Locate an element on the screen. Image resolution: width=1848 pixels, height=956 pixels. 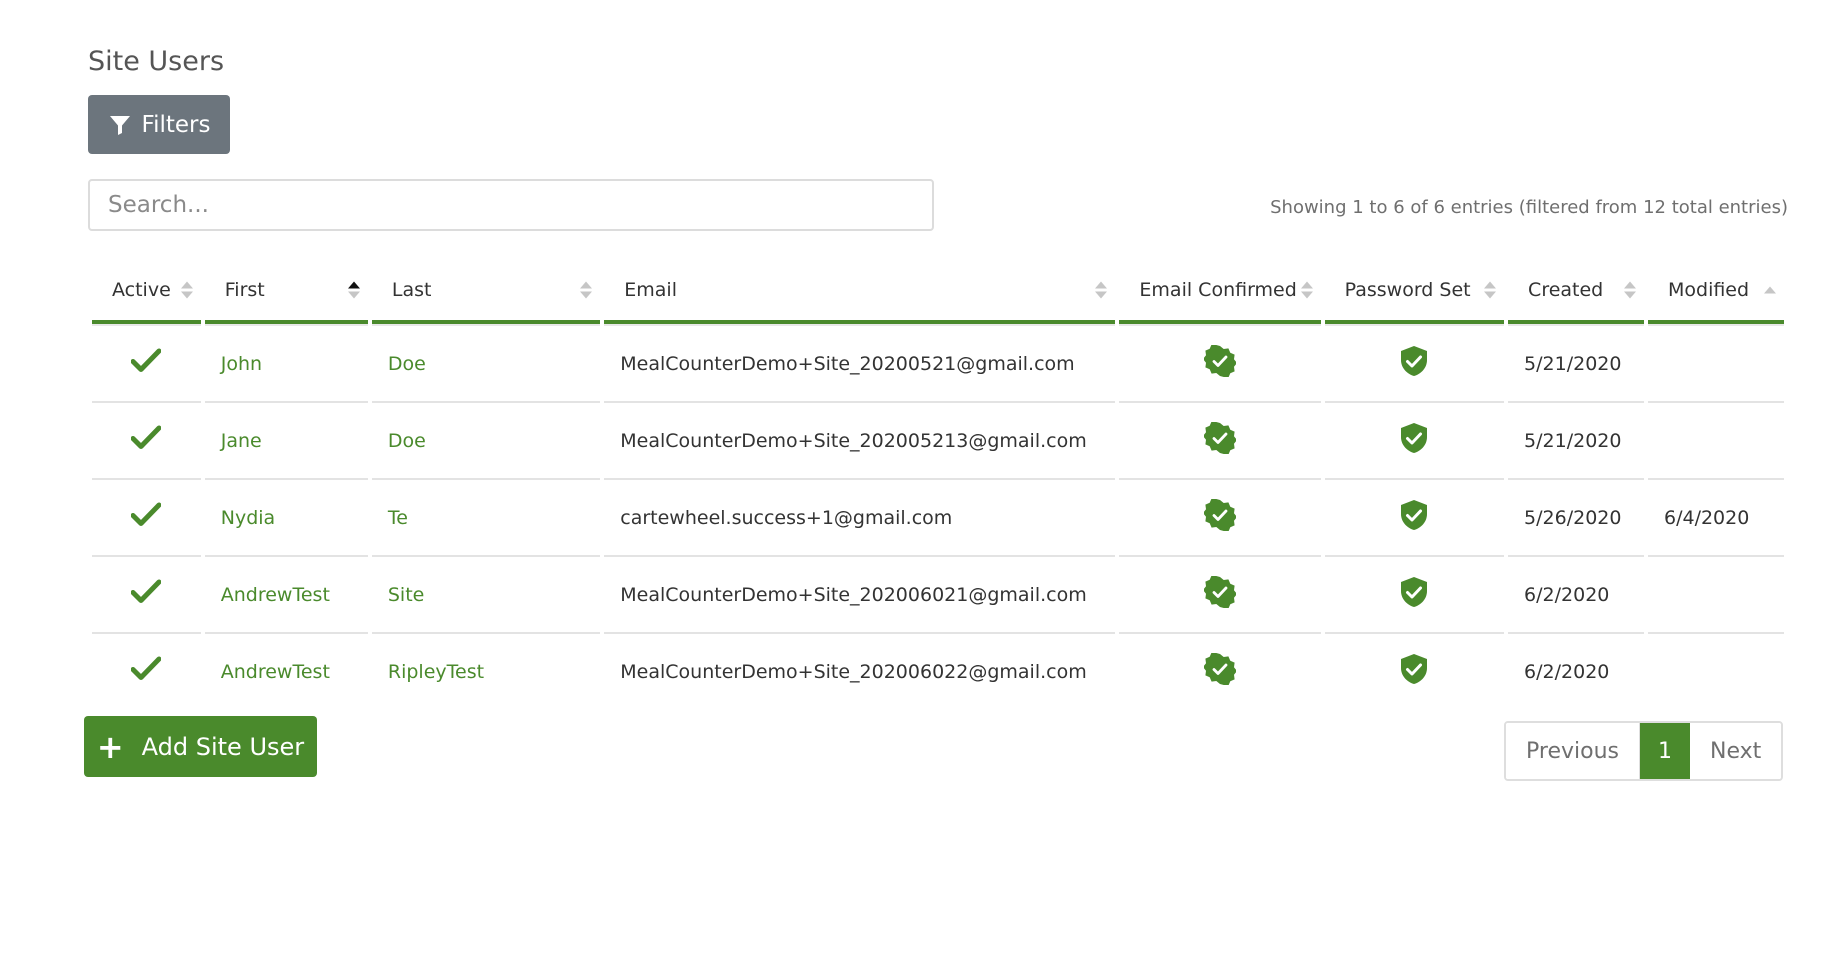
last-name-link: Site is located at coordinates (406, 595).